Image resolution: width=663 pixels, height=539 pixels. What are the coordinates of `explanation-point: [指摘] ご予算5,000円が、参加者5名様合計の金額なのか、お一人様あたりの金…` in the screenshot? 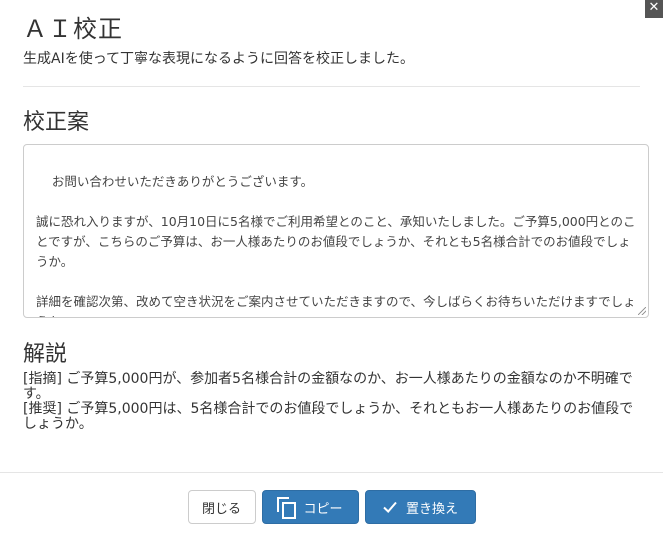 It's located at (328, 386).